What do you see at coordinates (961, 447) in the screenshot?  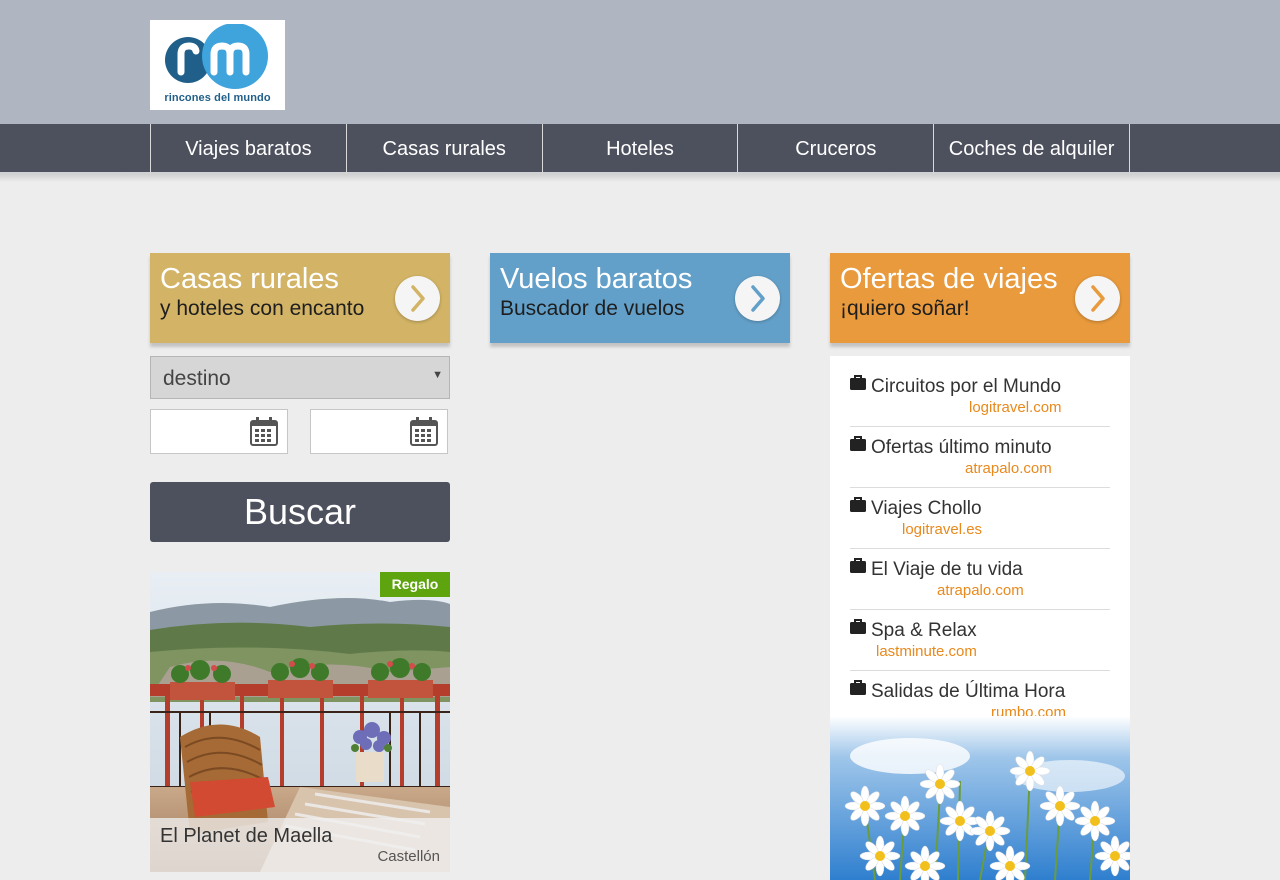 I see `offer-title: Ofertas último minuto` at bounding box center [961, 447].